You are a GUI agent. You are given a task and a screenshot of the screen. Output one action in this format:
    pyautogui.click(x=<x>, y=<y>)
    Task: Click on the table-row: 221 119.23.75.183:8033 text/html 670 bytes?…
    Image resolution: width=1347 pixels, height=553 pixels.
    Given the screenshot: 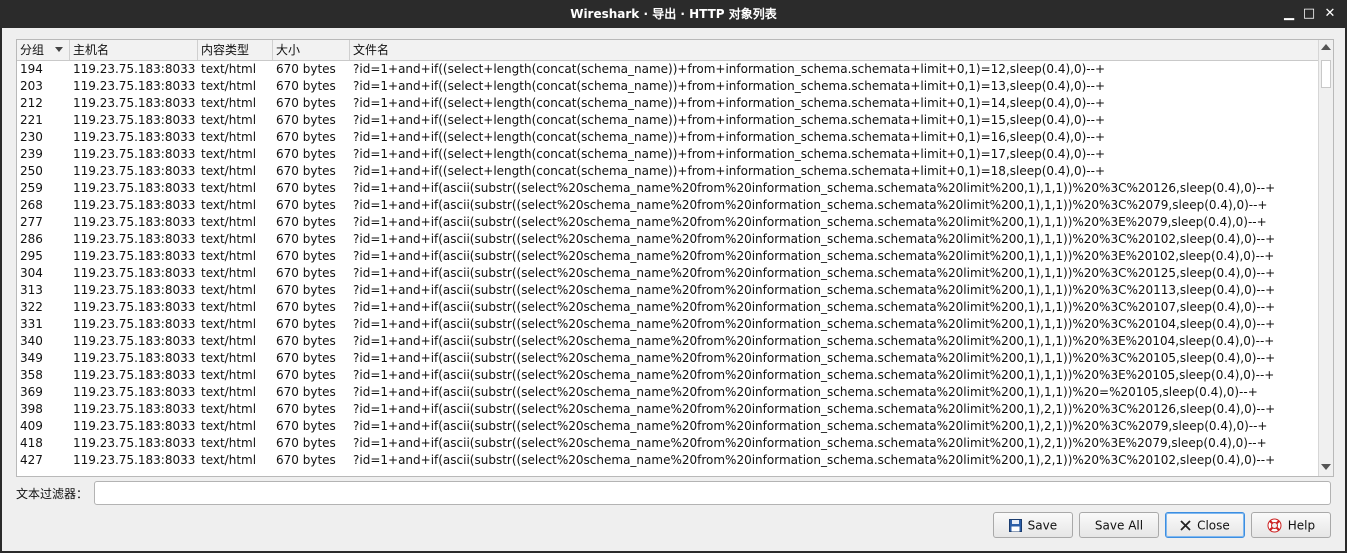 What is the action you would take?
    pyautogui.click(x=667, y=120)
    